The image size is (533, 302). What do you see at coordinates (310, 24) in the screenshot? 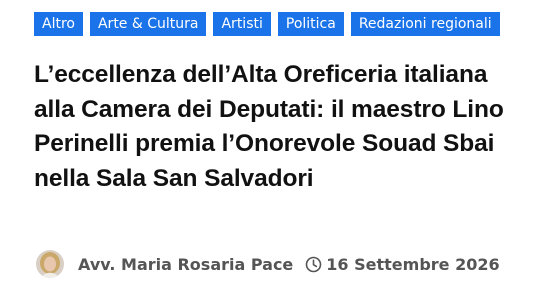
I see `tag-politica: Politica` at bounding box center [310, 24].